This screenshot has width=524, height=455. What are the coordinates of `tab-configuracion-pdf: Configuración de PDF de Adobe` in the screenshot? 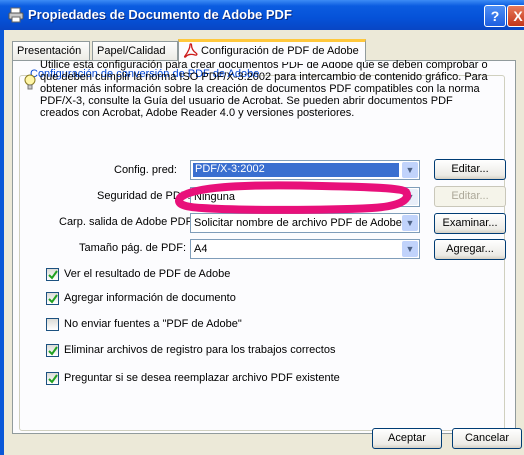 It's located at (272, 50).